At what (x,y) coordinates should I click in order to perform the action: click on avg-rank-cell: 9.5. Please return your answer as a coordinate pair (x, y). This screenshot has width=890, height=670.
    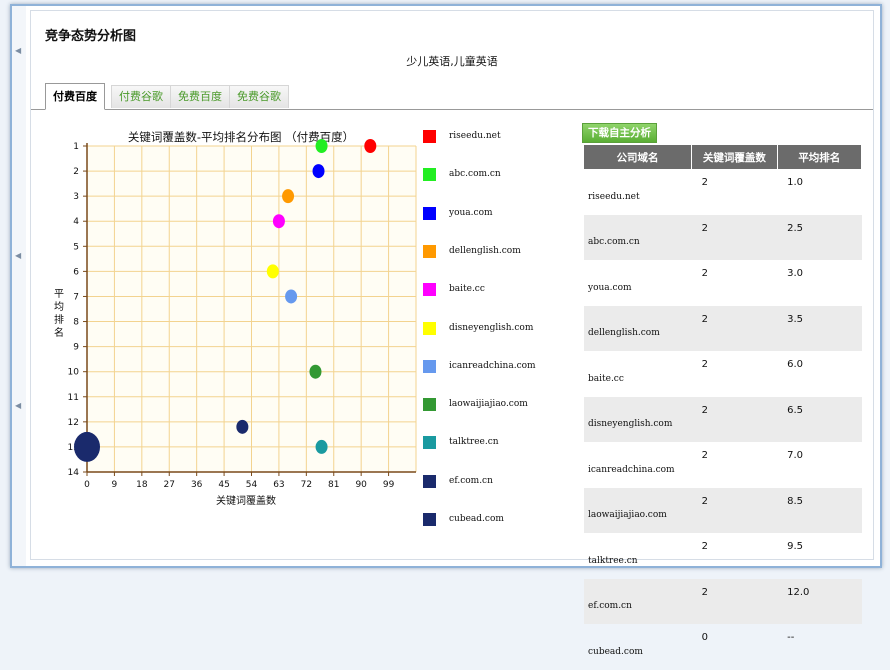
    Looking at the image, I should click on (795, 546).